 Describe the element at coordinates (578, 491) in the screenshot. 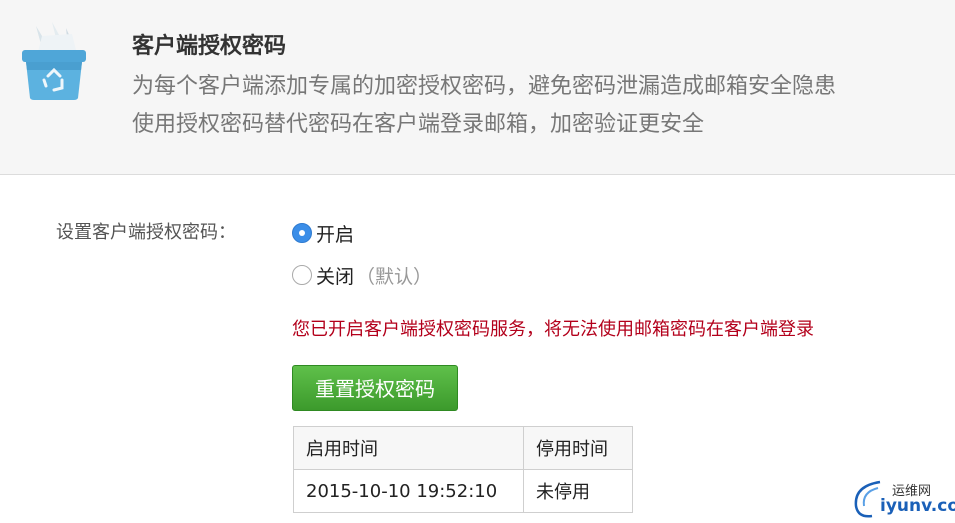

I see `cell-disabled-time: 未停用` at that location.